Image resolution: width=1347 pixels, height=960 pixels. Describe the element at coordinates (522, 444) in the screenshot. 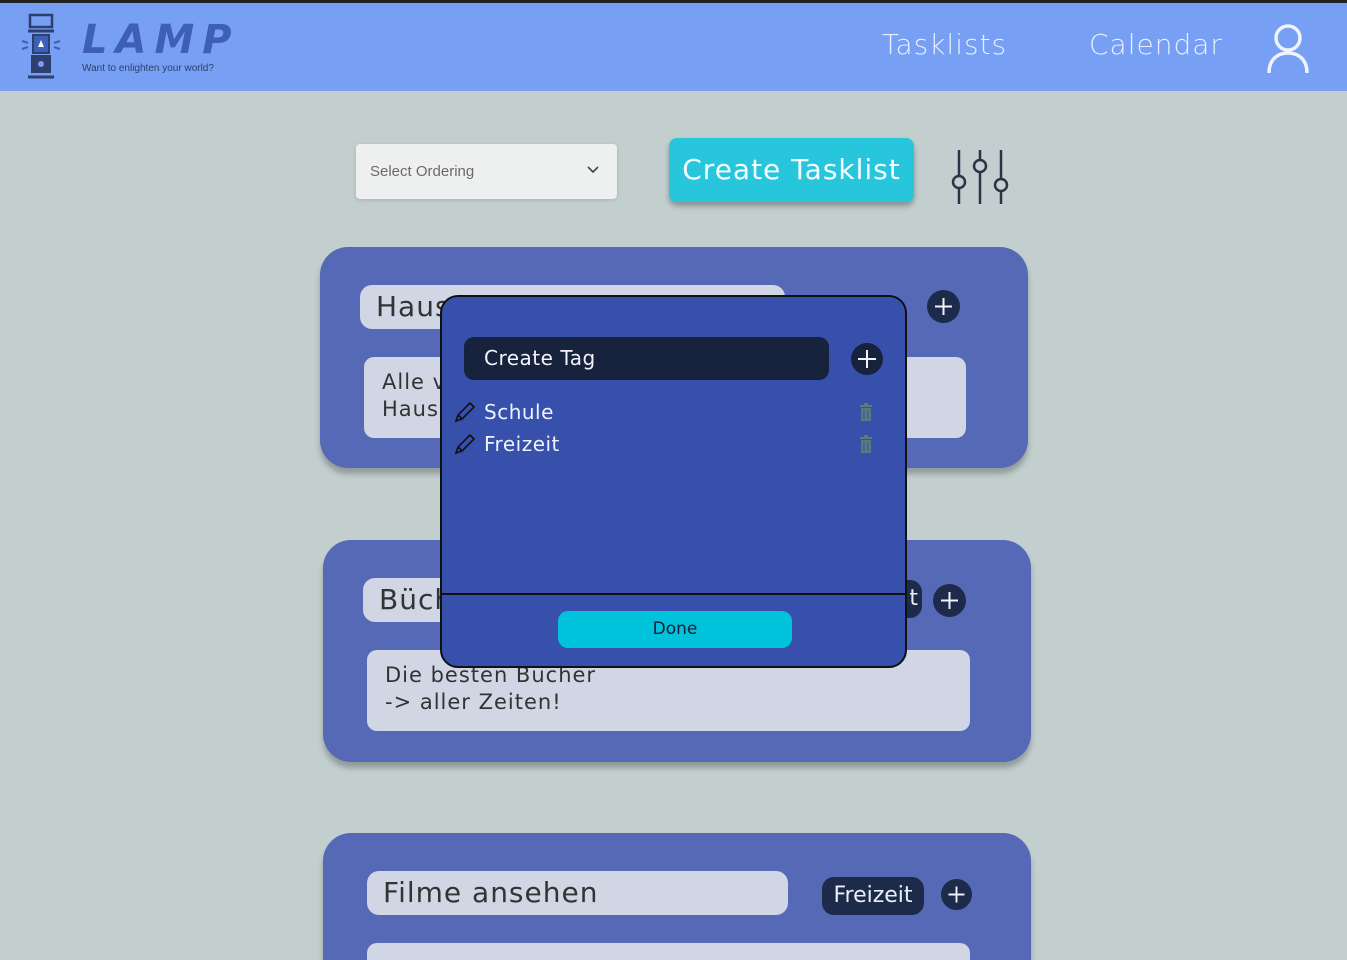

I see `tag-label: Freizeit` at that location.